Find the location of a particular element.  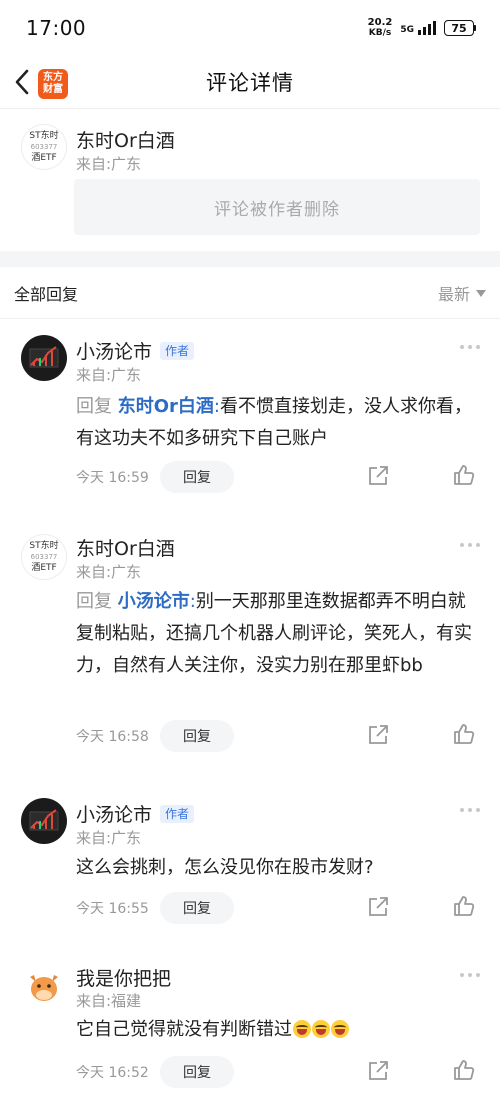

status-bar: 17:00 20.2 KB/s 5G 75 is located at coordinates (250, 28).